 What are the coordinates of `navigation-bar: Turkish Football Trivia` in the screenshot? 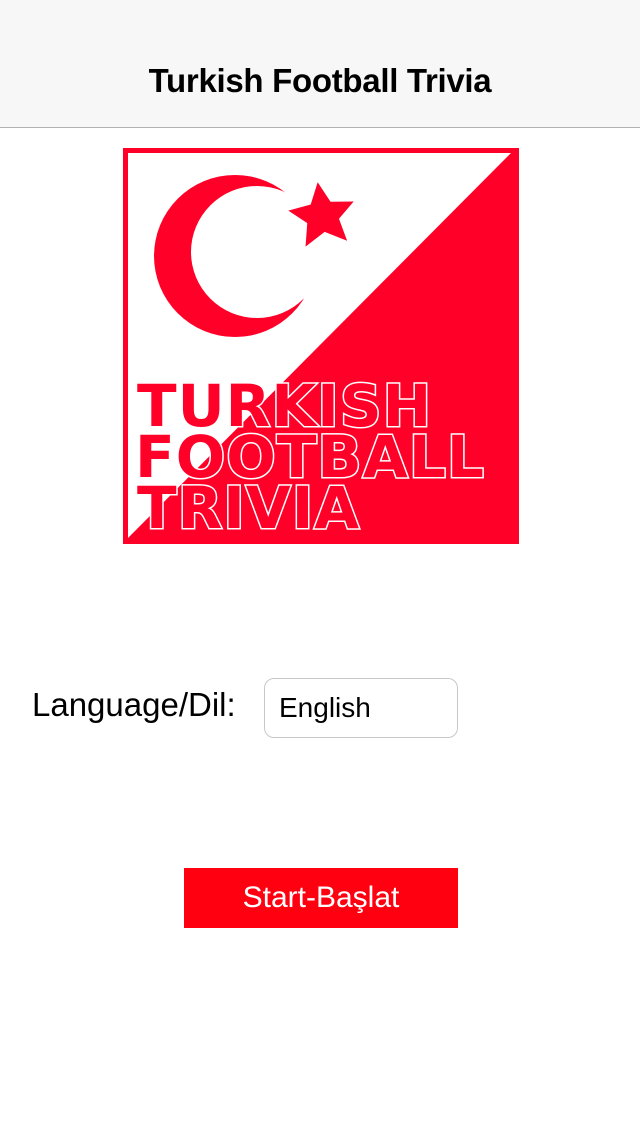 It's located at (320, 64).